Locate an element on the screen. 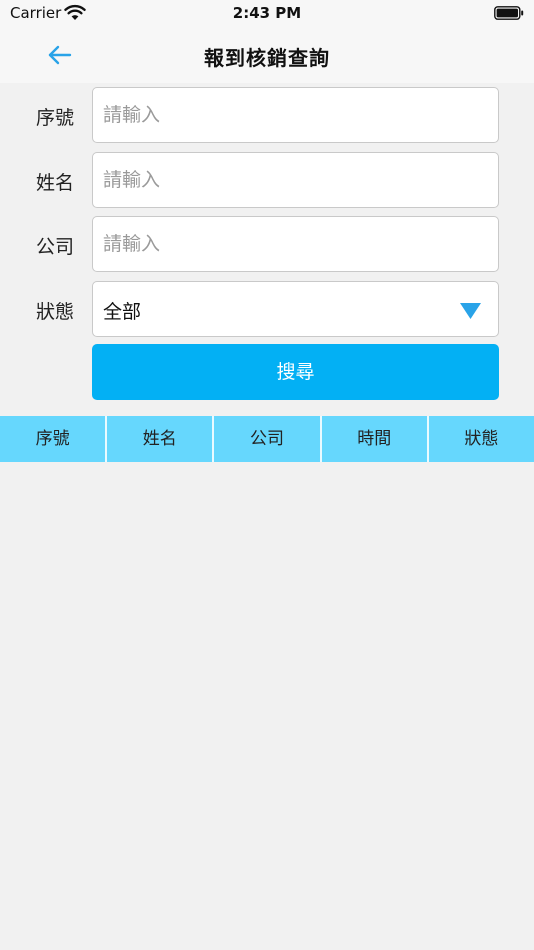 This screenshot has width=534, height=950. nav-bar: 報到核銷查詢 is located at coordinates (267, 55).